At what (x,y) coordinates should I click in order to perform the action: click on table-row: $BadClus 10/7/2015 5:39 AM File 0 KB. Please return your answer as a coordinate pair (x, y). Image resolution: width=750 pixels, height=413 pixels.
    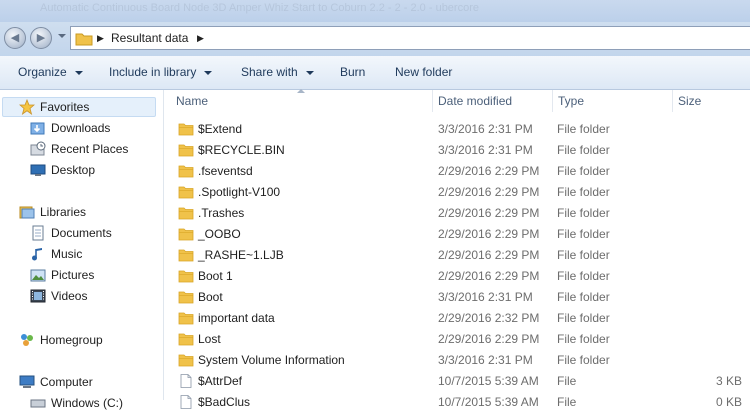
    Looking at the image, I should click on (457, 402).